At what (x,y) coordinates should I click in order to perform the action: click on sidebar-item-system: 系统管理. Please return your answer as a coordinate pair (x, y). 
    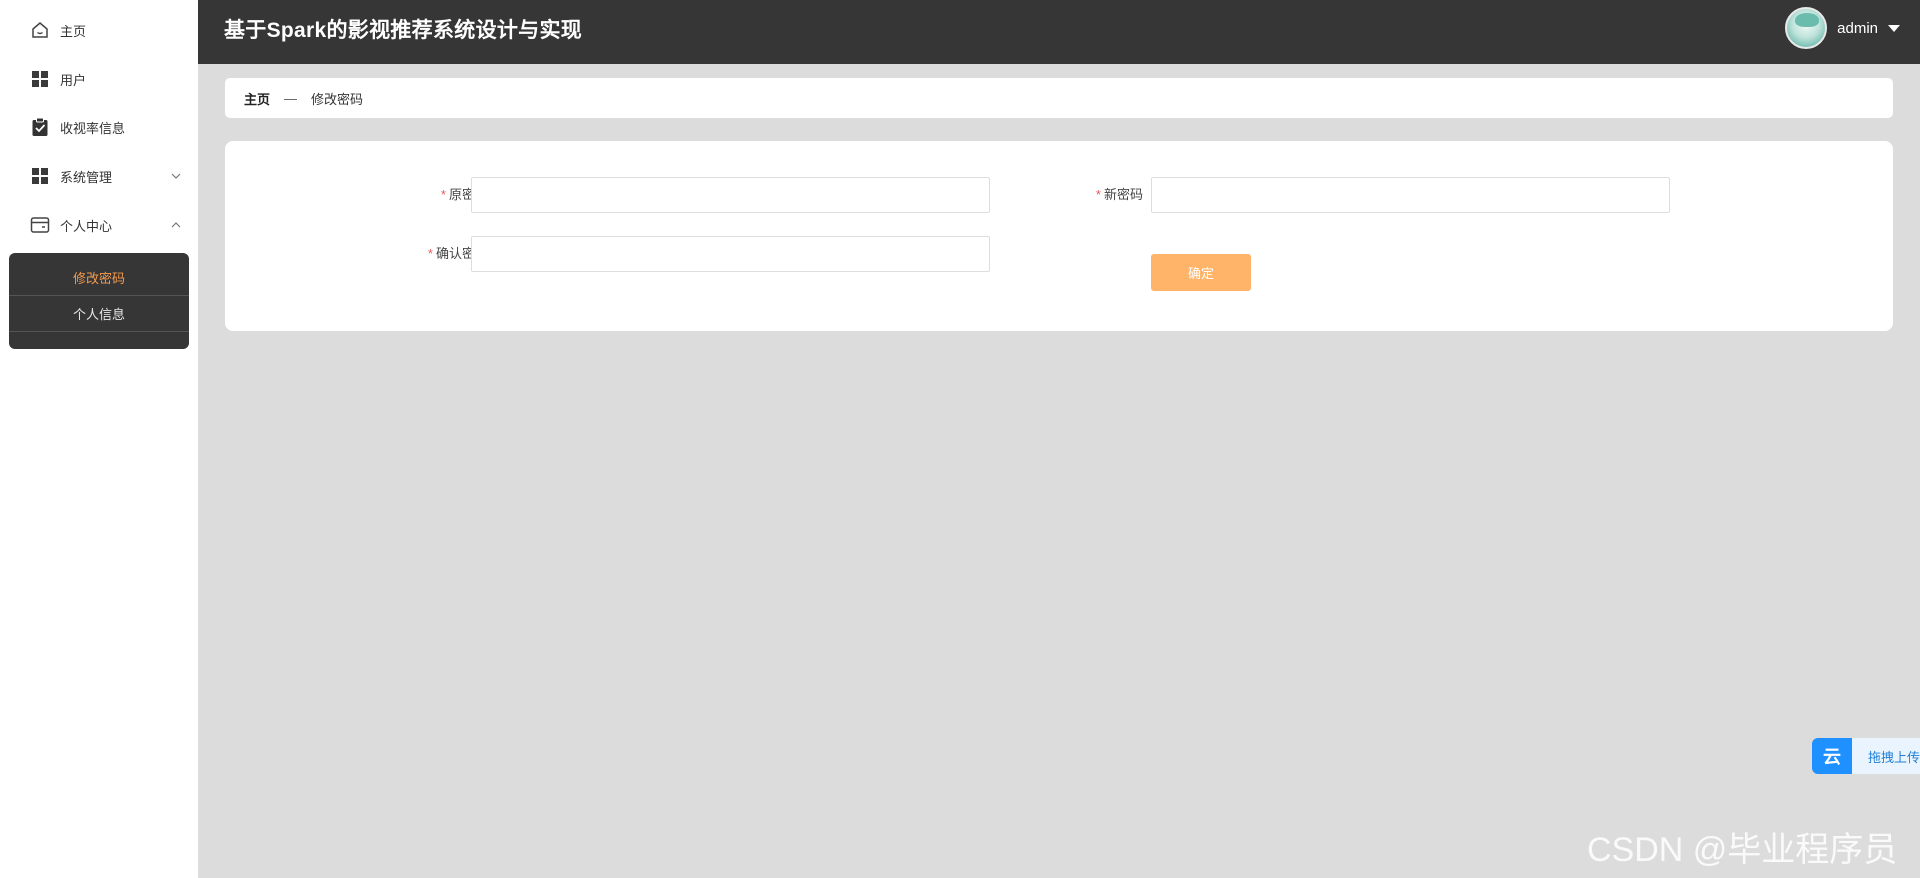
    Looking at the image, I should click on (99, 176).